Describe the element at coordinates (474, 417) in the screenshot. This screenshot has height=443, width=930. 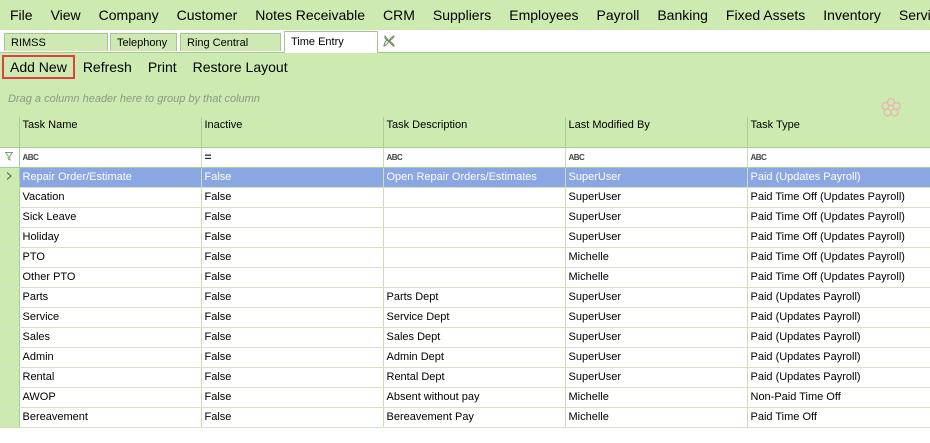
I see `cell-task-description: Bereavement Pay` at that location.